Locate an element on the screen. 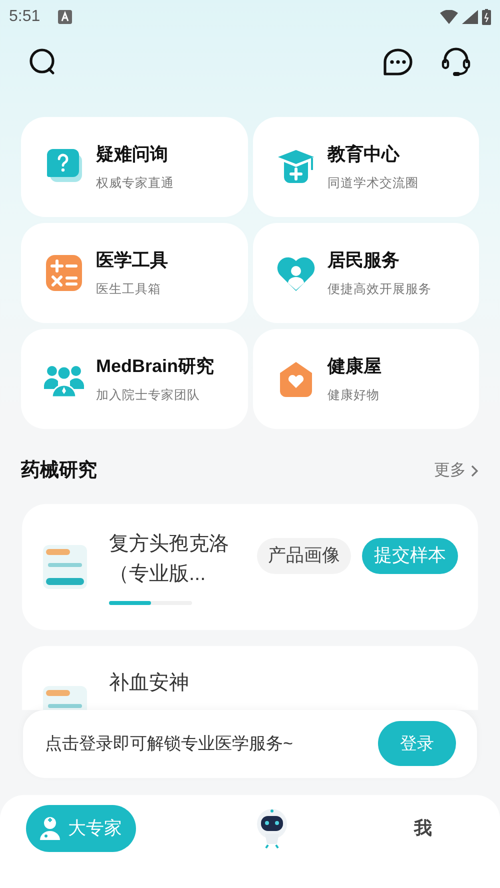 The image size is (500, 888). product-card: 复方头孢克洛（专业版... 产品画像 提交样本 is located at coordinates (250, 567).